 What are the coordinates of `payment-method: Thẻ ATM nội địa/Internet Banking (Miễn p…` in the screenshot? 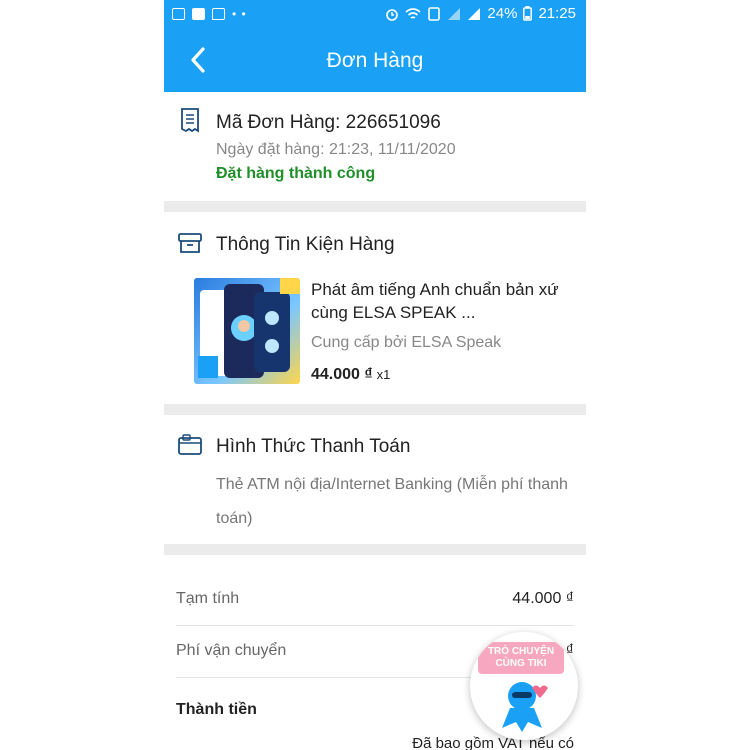 It's located at (392, 501).